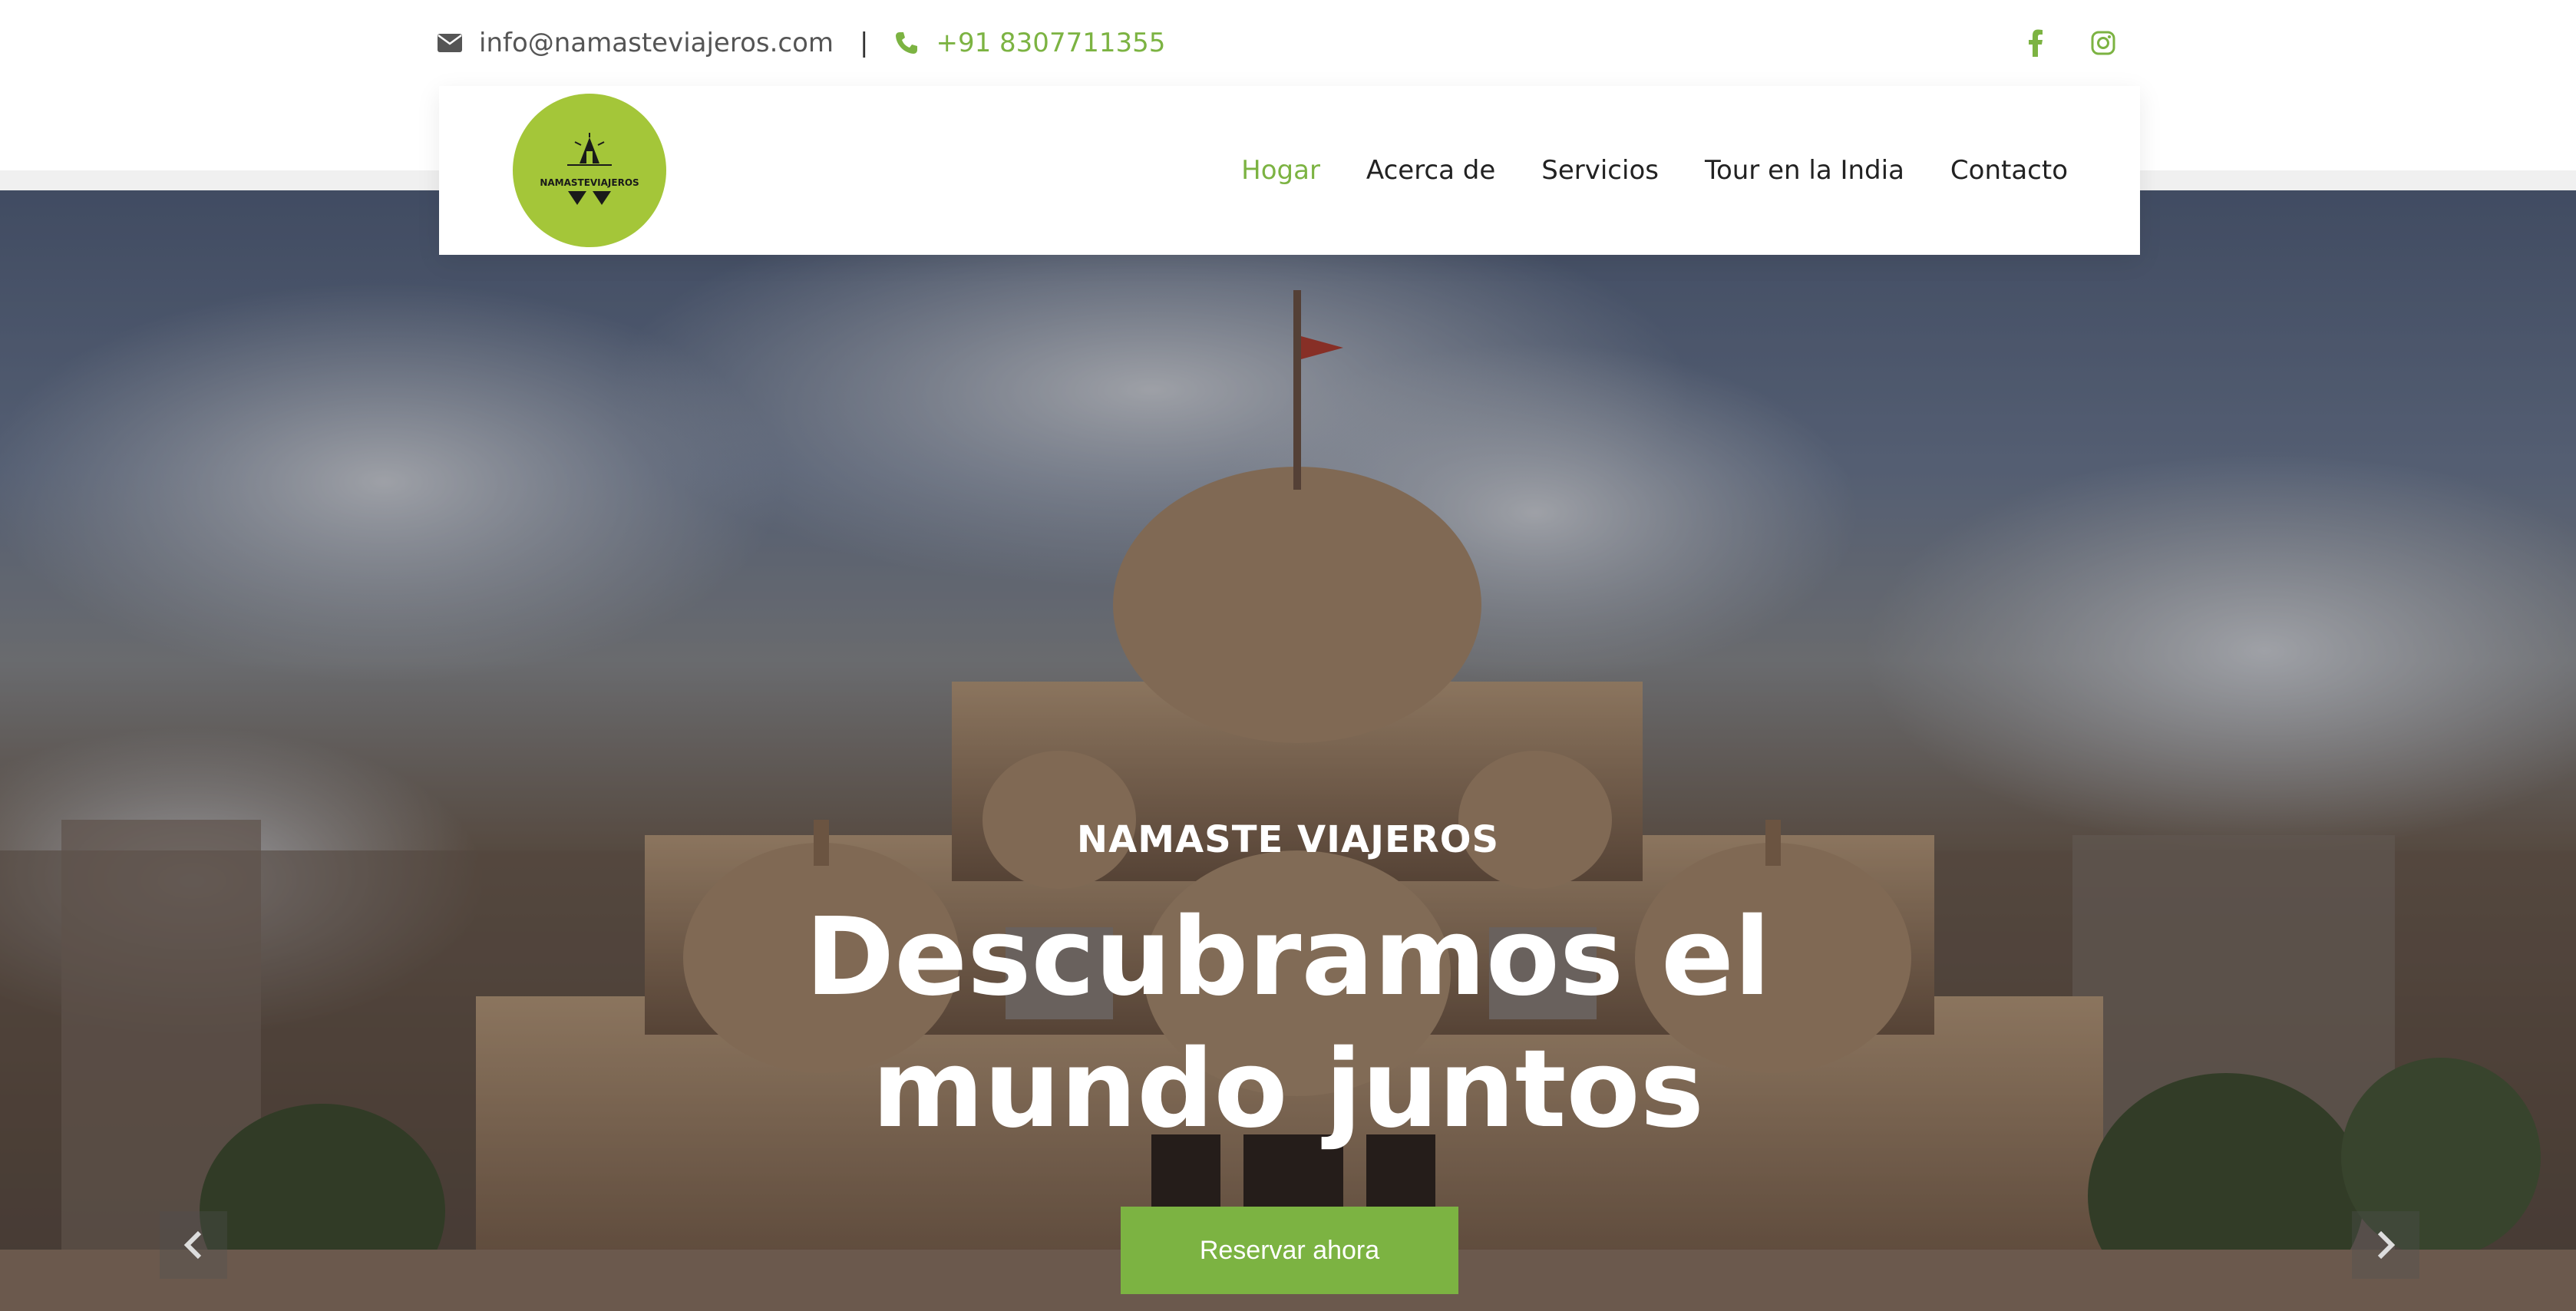  I want to click on facebook-icon, so click(2035, 43).